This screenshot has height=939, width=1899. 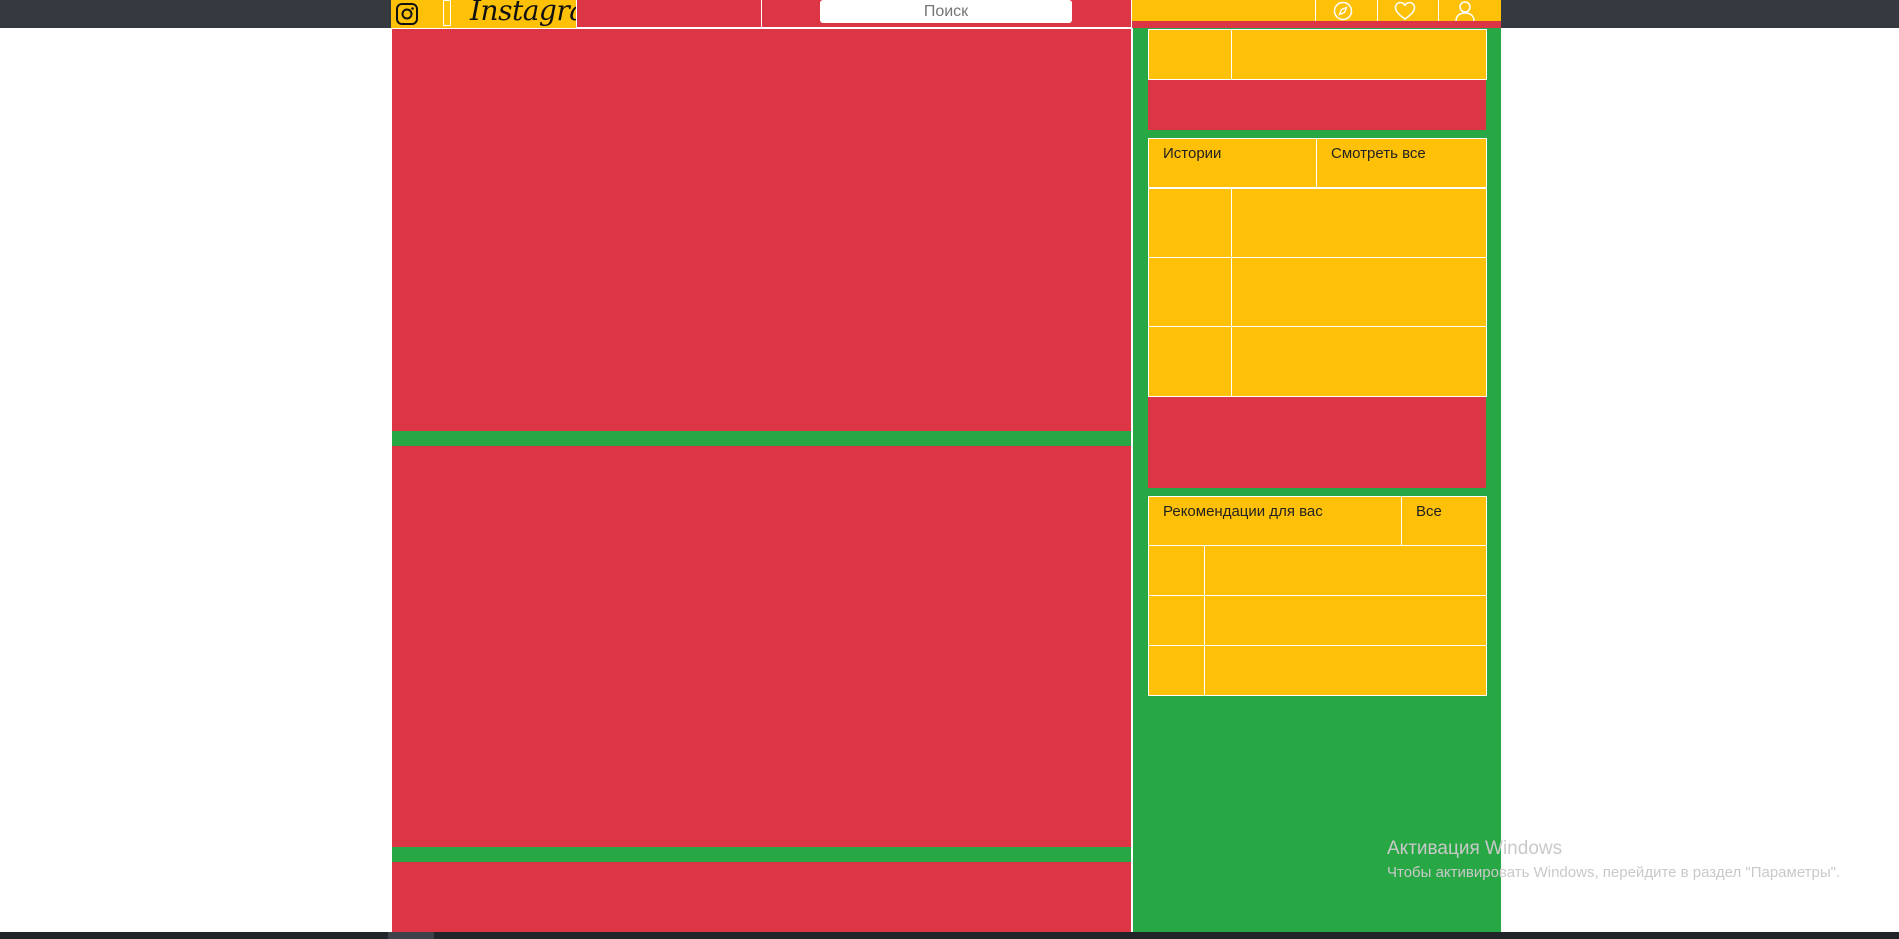 What do you see at coordinates (1190, 54) in the screenshot?
I see `profile-avatar` at bounding box center [1190, 54].